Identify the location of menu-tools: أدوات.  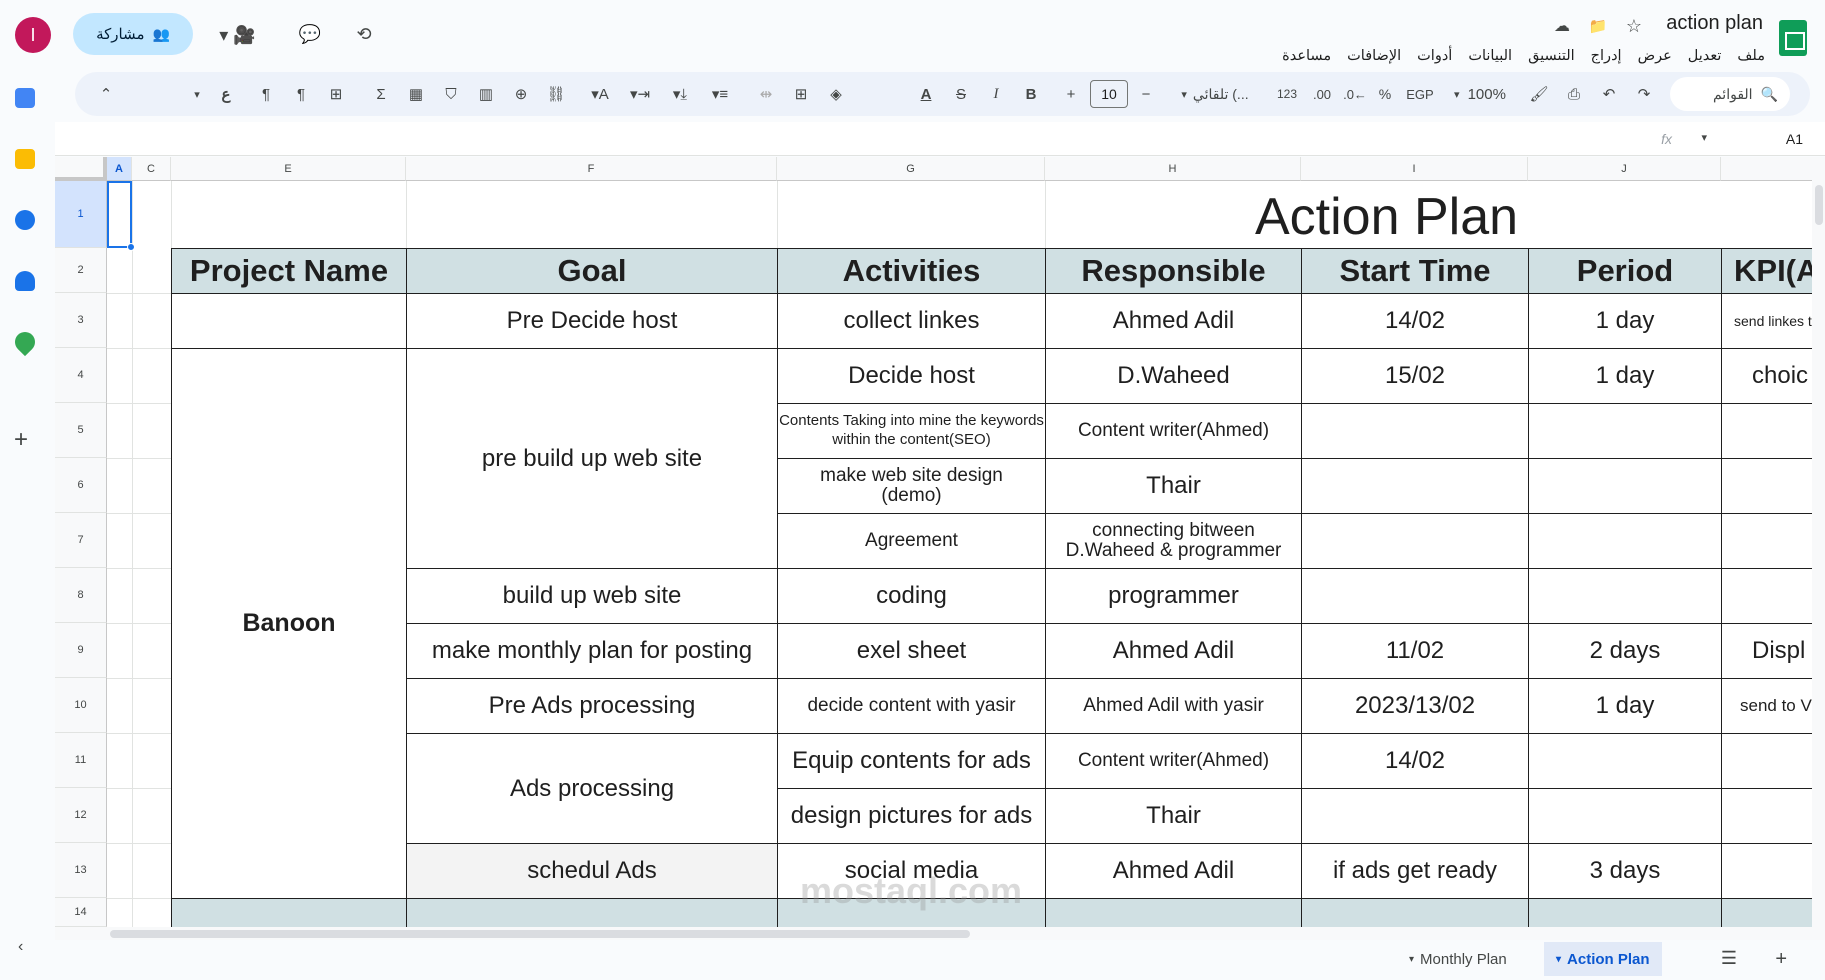
(1434, 56).